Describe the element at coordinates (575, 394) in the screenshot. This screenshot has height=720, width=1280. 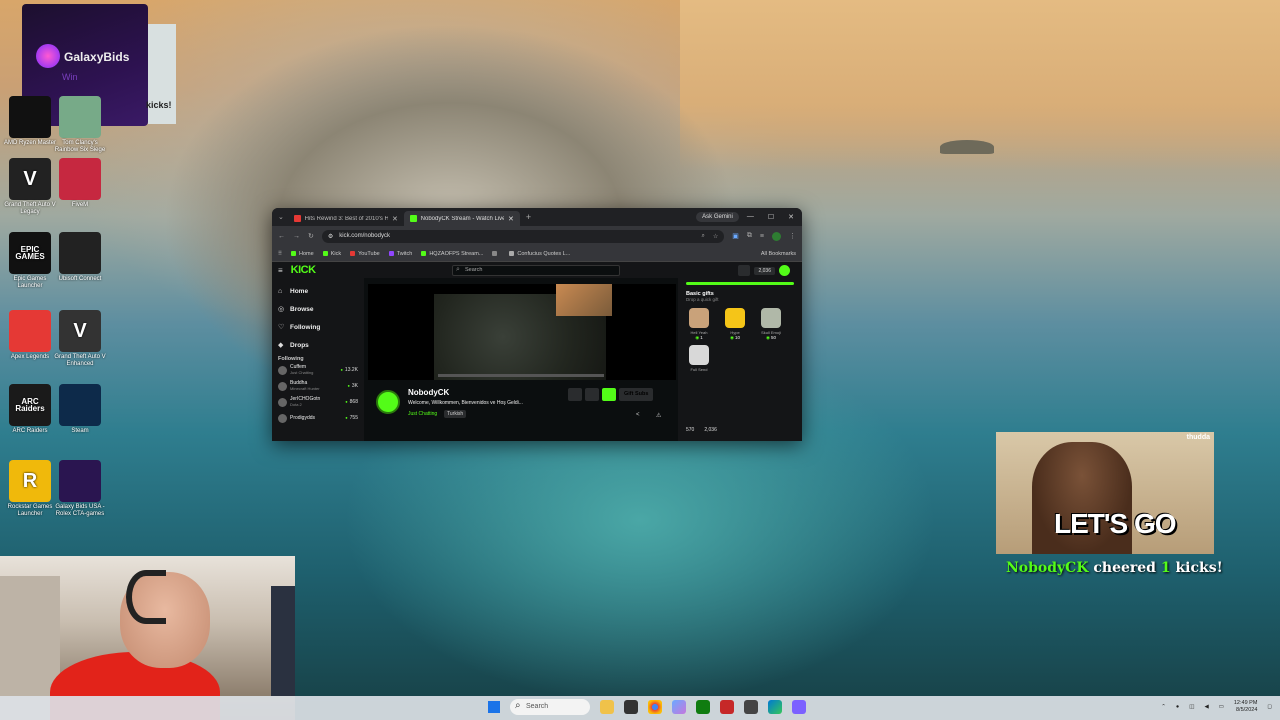
I see `notify-button` at that location.